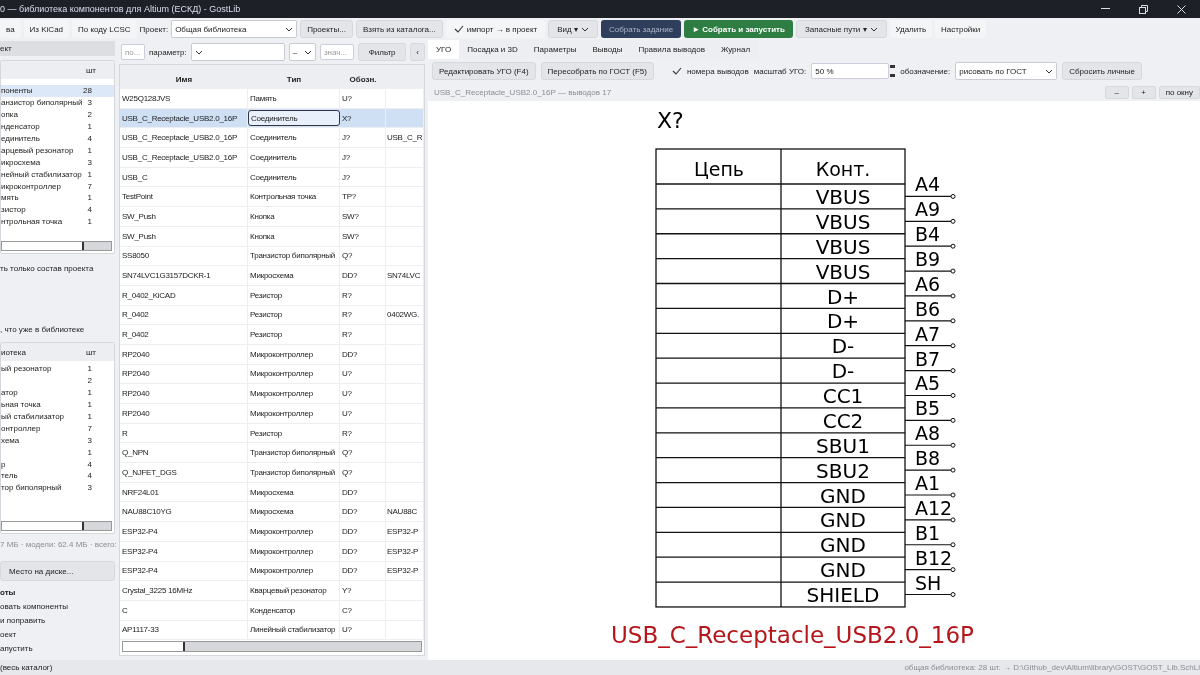 The width and height of the screenshot is (1200, 675). I want to click on column-header: Тип, so click(294, 82).